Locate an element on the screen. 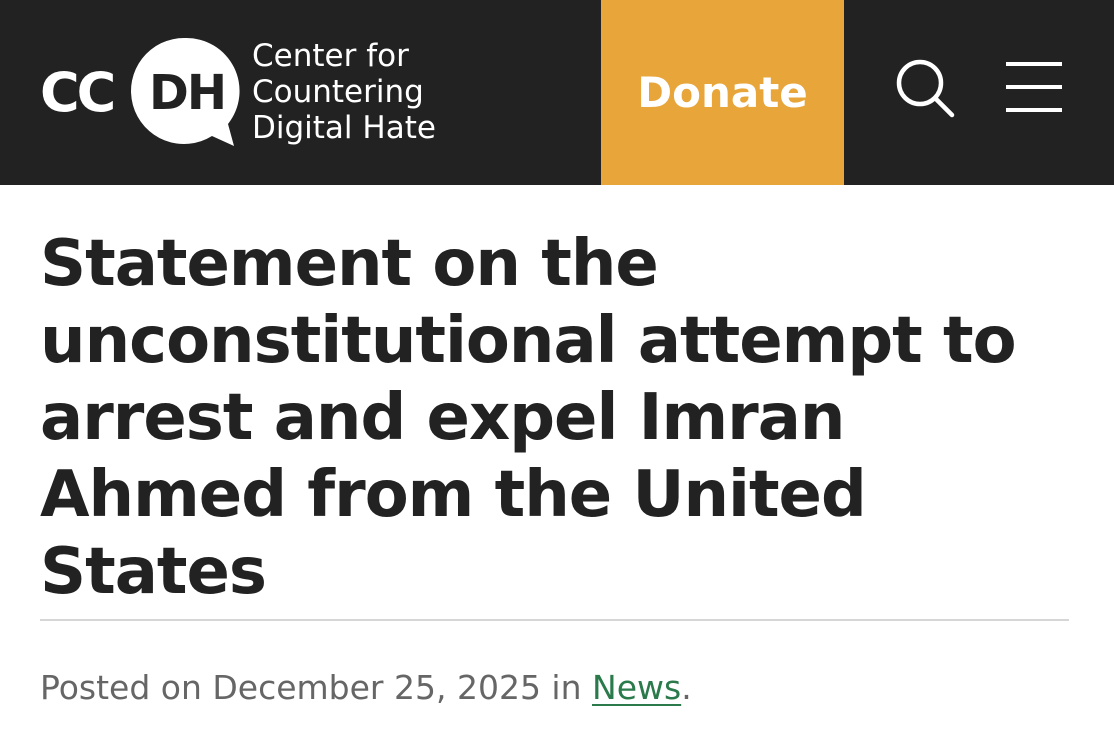 The image size is (1114, 736). ccdh-logo: CC DH Center for Countering Digital Hate is located at coordinates (260, 92).